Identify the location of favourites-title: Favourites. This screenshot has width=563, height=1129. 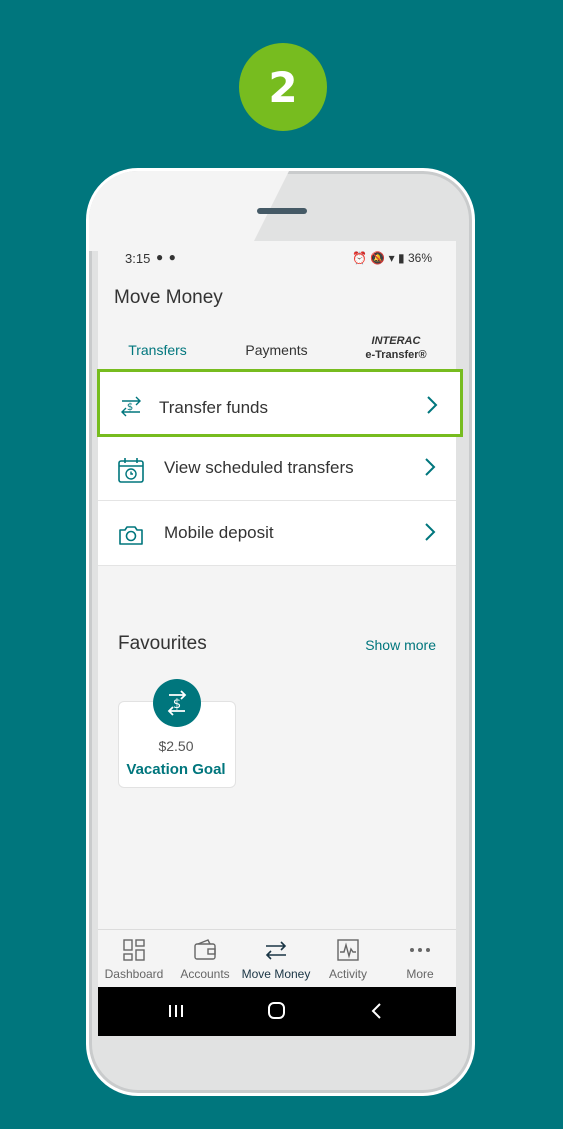
(162, 643).